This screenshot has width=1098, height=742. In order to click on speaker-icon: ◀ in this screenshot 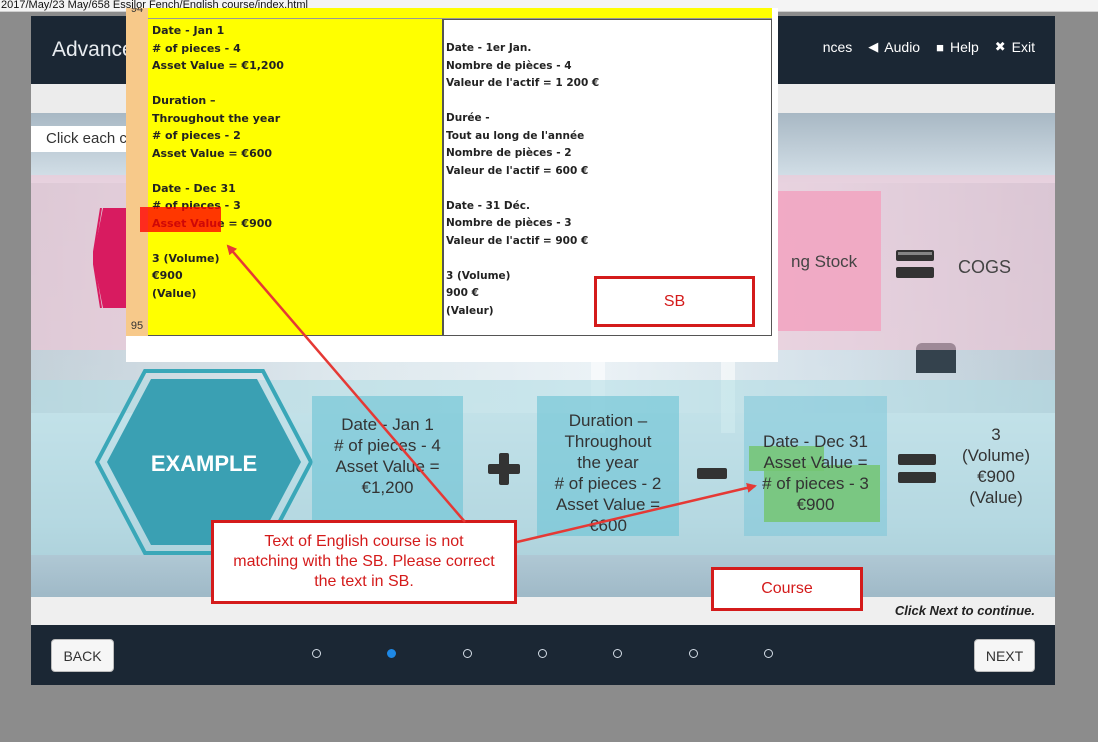, I will do `click(873, 46)`.